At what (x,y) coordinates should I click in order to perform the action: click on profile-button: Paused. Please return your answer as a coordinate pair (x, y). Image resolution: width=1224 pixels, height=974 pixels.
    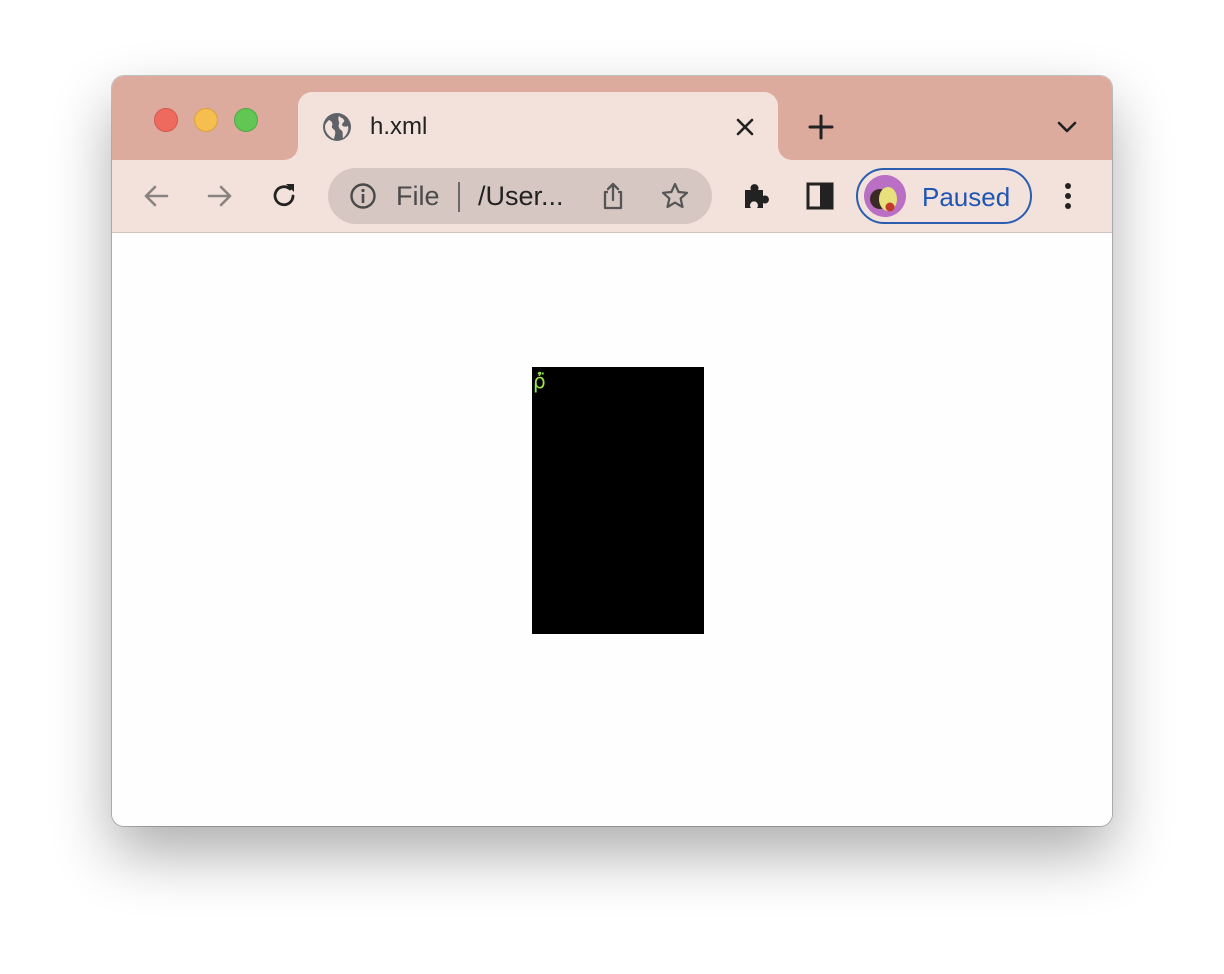
    Looking at the image, I should click on (944, 196).